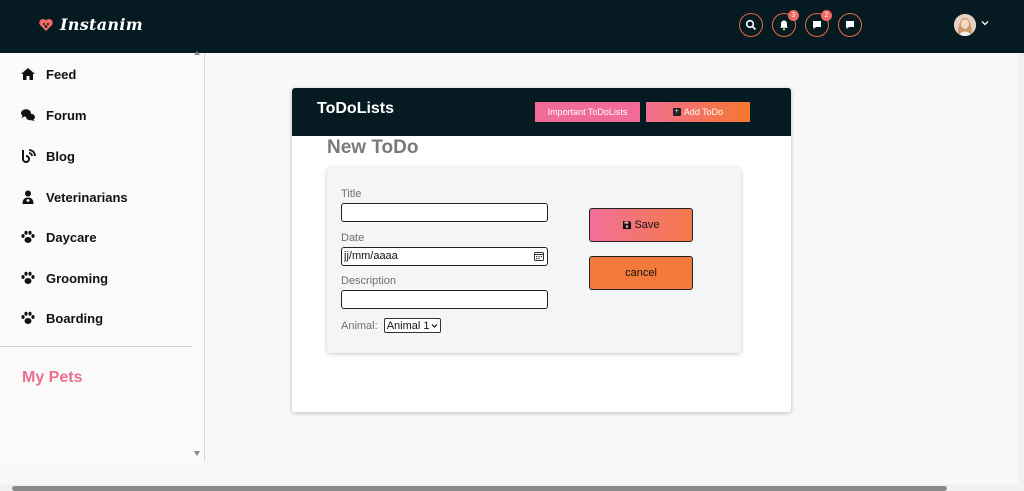 This screenshot has height=491, width=1024. What do you see at coordinates (371, 256) in the screenshot?
I see `date-value: jj/mm/aaaa` at bounding box center [371, 256].